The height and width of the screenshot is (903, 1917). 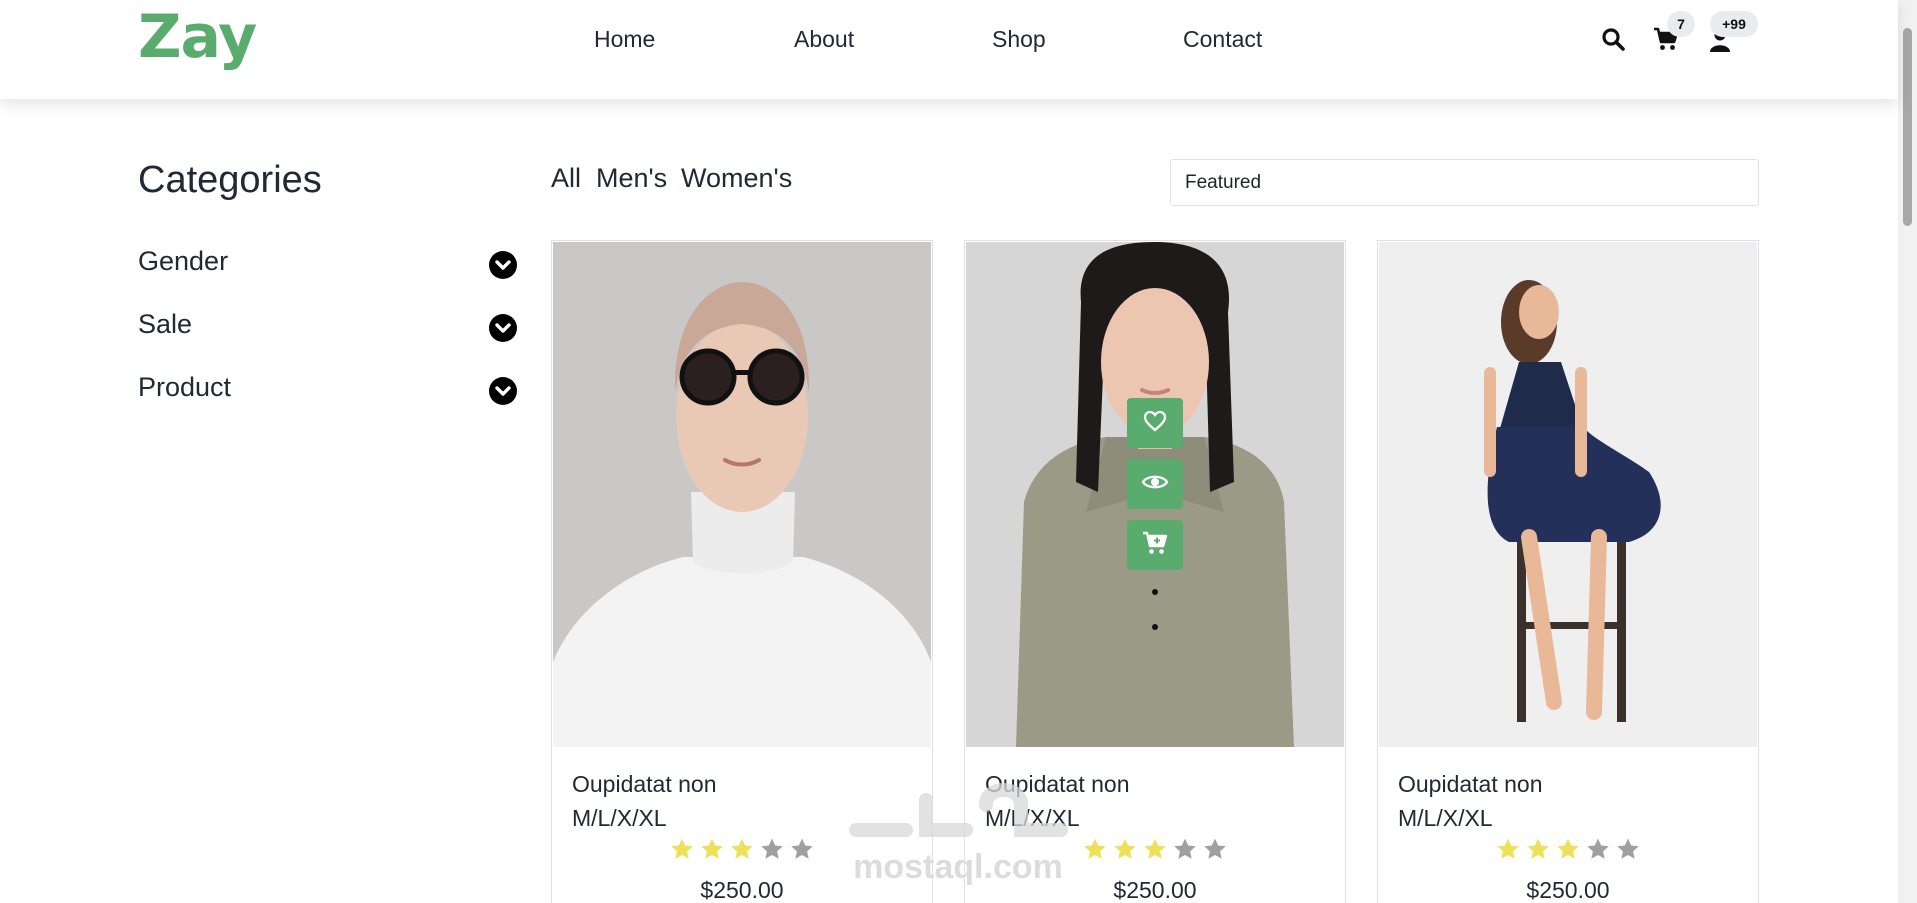 I want to click on nav-shop: Shop, so click(x=1019, y=39).